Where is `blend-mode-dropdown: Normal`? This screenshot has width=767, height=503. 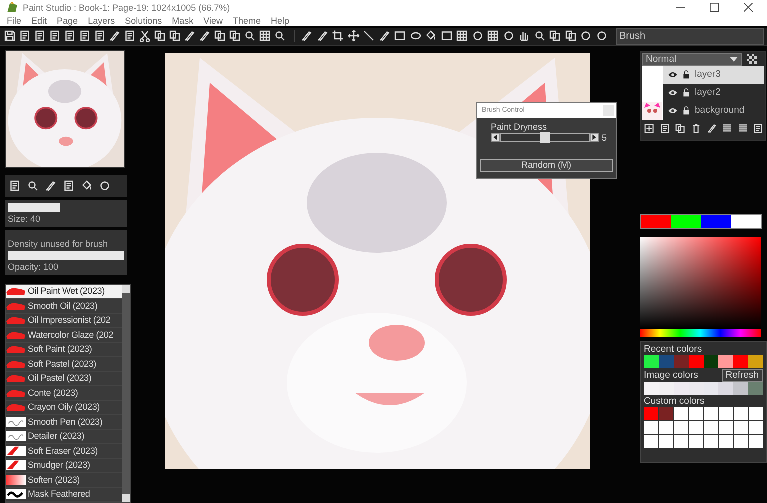 blend-mode-dropdown: Normal is located at coordinates (692, 59).